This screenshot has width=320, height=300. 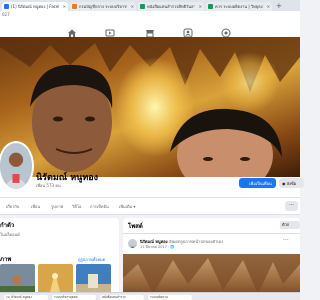 What do you see at coordinates (291, 206) in the screenshot?
I see `more-options-button: ···` at bounding box center [291, 206].